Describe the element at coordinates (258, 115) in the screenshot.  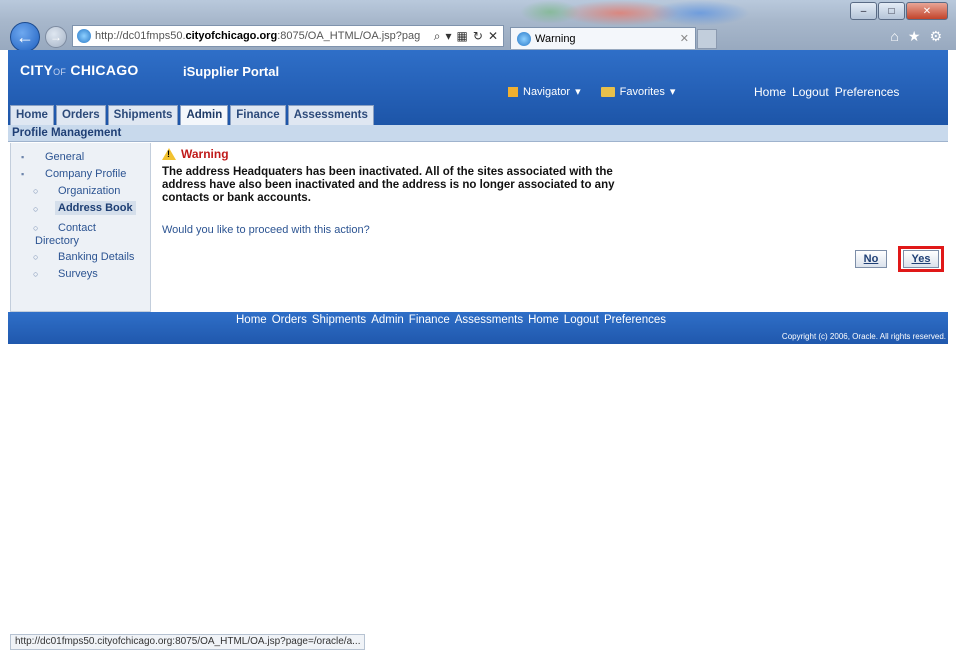
I see `tab-finance: Finance` at that location.